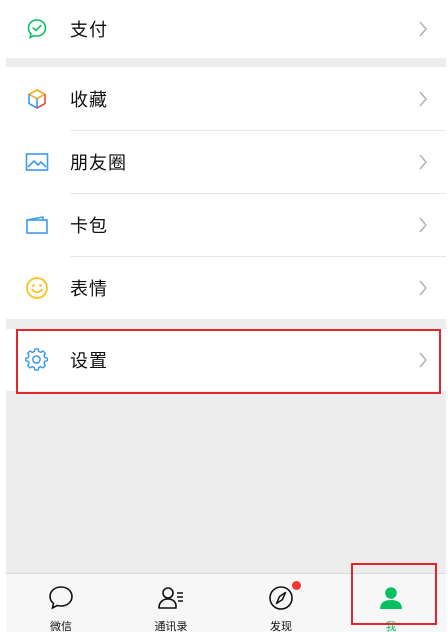 The width and height of the screenshot is (448, 632). What do you see at coordinates (281, 626) in the screenshot?
I see `tab-label: 发现` at bounding box center [281, 626].